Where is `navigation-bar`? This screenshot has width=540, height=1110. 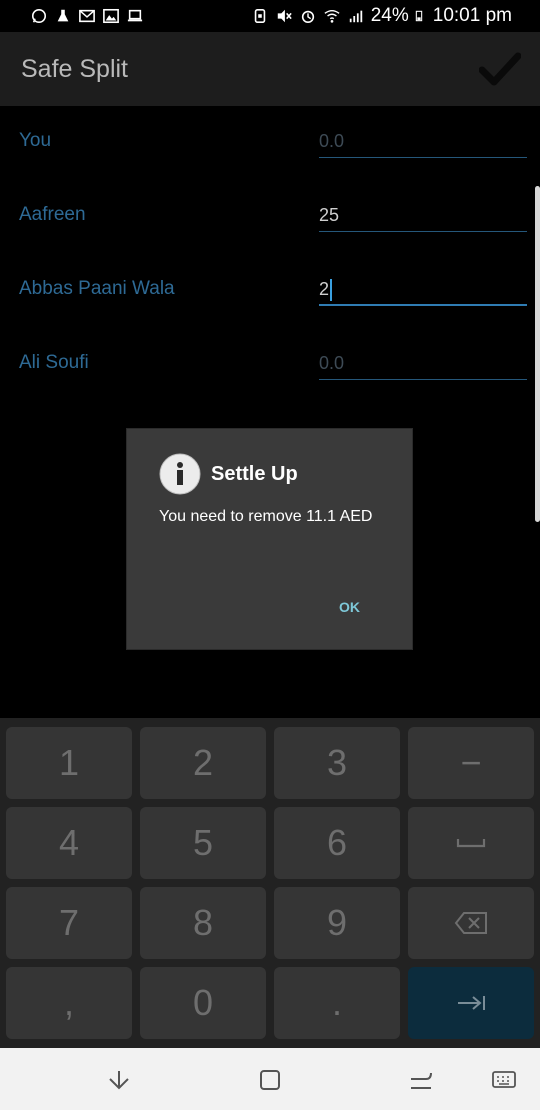
navigation-bar is located at coordinates (270, 1079).